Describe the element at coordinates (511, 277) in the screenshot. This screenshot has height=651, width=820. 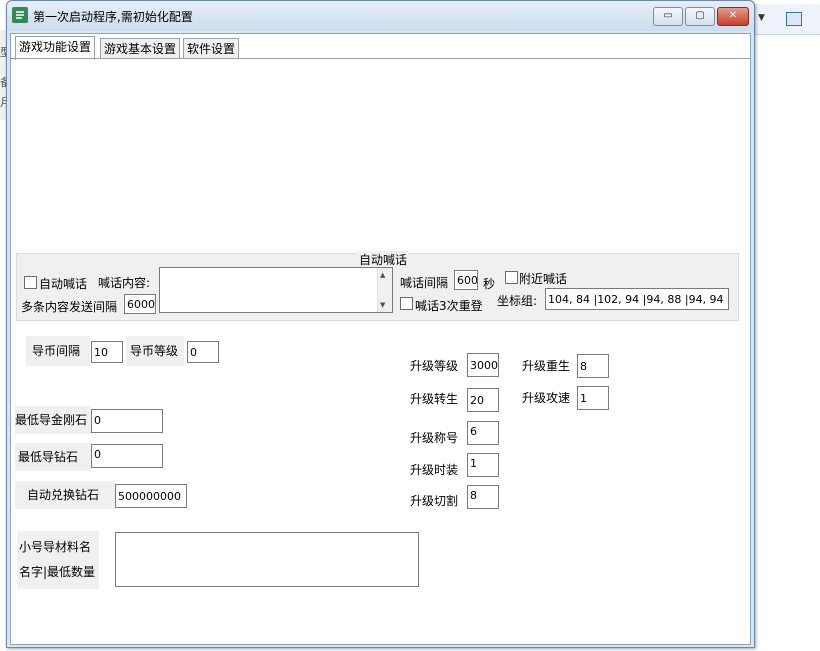
I see `nearby-shout-checkbox` at that location.